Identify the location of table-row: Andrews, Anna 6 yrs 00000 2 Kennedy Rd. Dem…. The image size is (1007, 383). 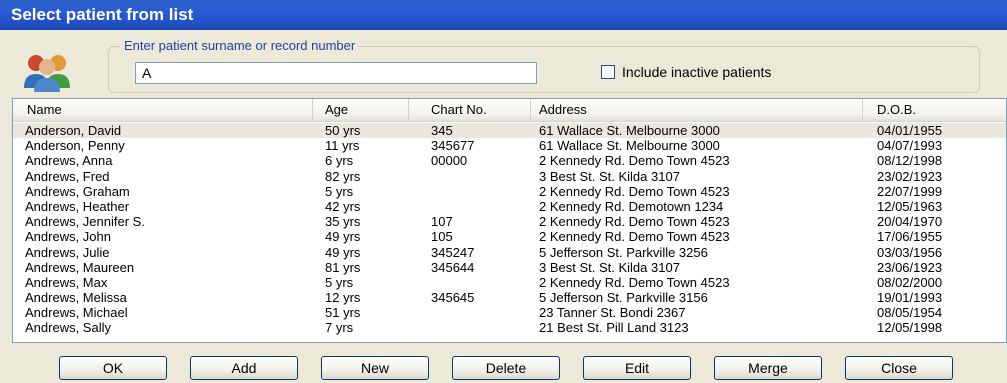
(509, 160).